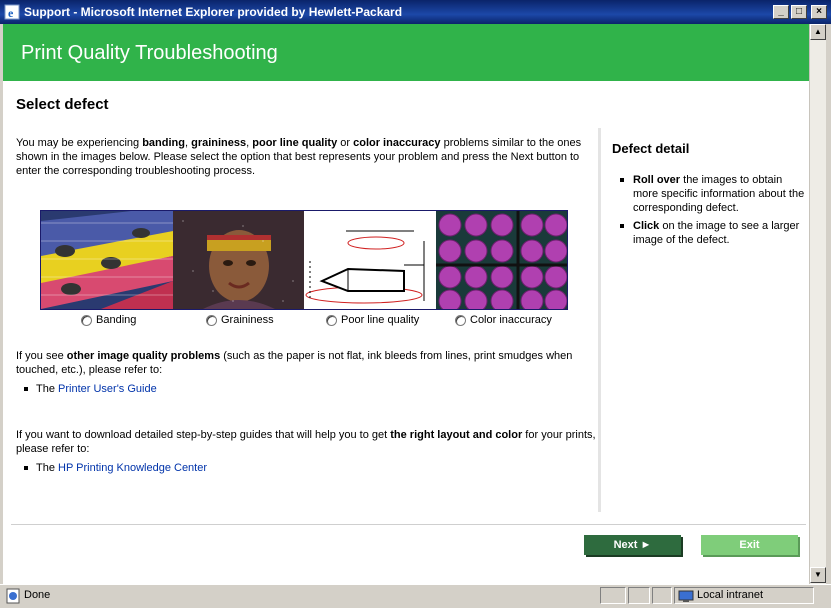 This screenshot has height=608, width=831. I want to click on banding-radio, so click(86, 320).